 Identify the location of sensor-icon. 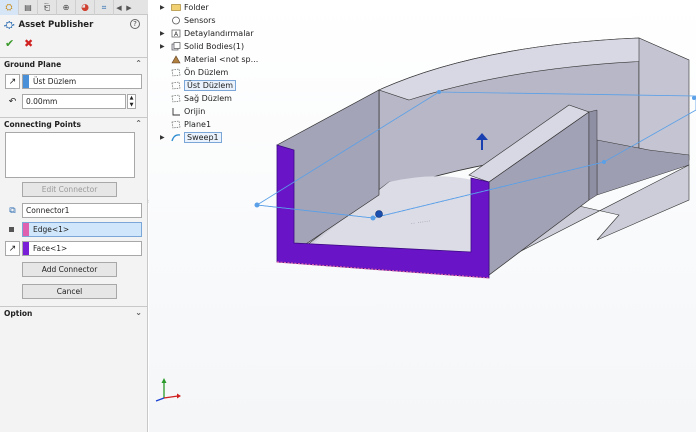
(175, 20).